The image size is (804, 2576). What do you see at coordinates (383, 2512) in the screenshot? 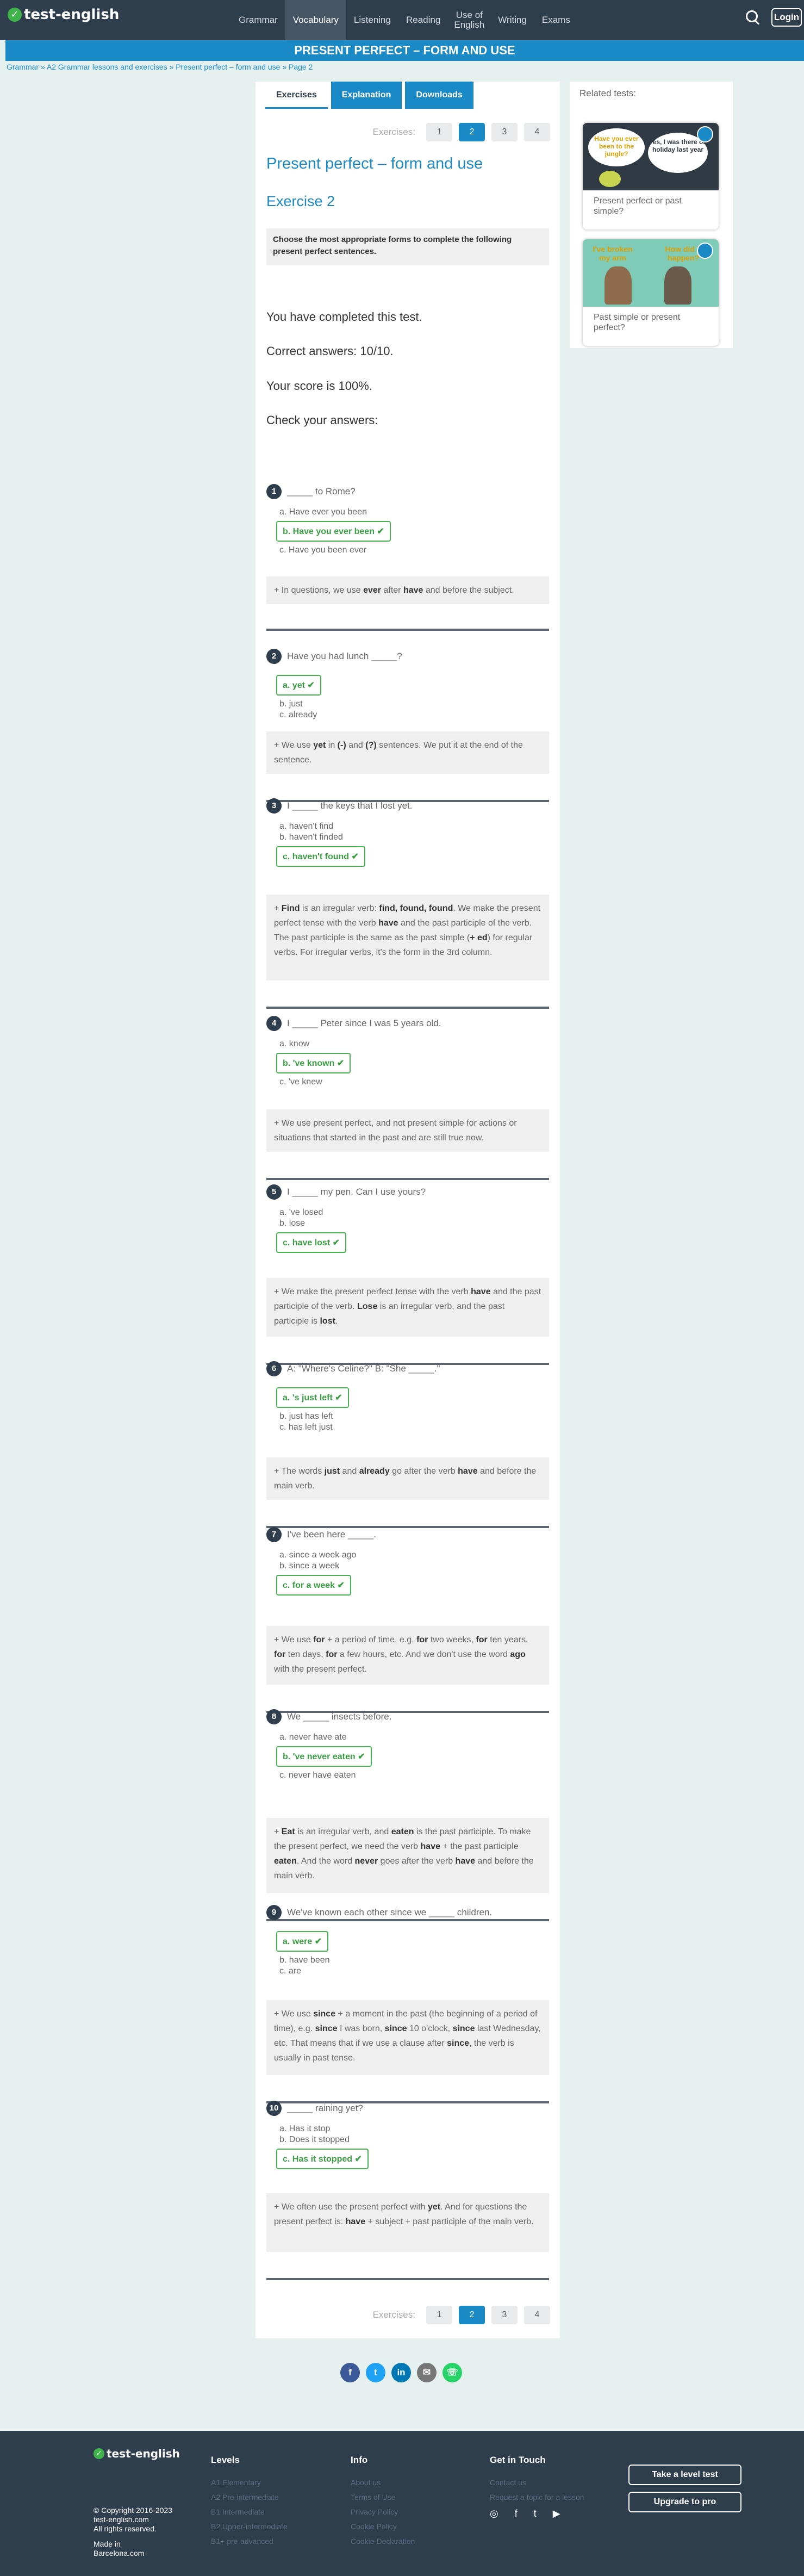
I see `footer-link: Privacy Policy` at bounding box center [383, 2512].